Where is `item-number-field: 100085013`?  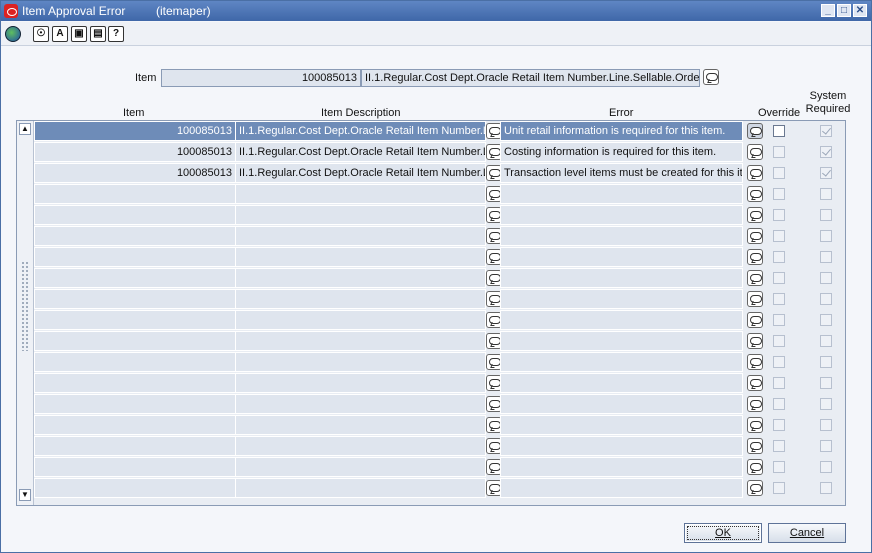
item-number-field: 100085013 is located at coordinates (261, 78).